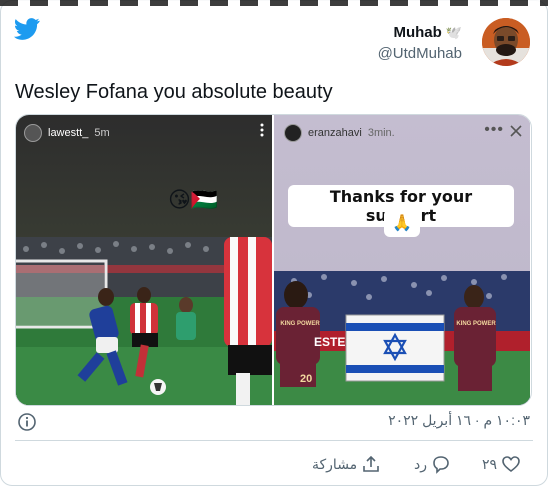  I want to click on share-button: مشاركة, so click(346, 464).